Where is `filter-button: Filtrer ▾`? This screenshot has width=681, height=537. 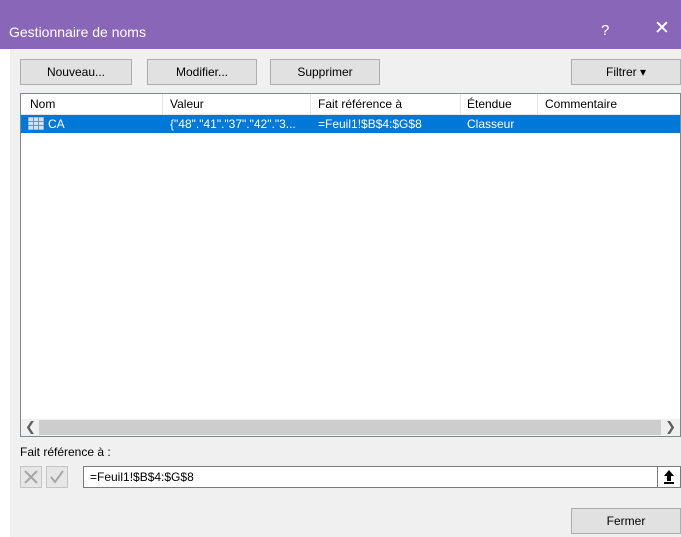
filter-button: Filtrer ▾ is located at coordinates (626, 72).